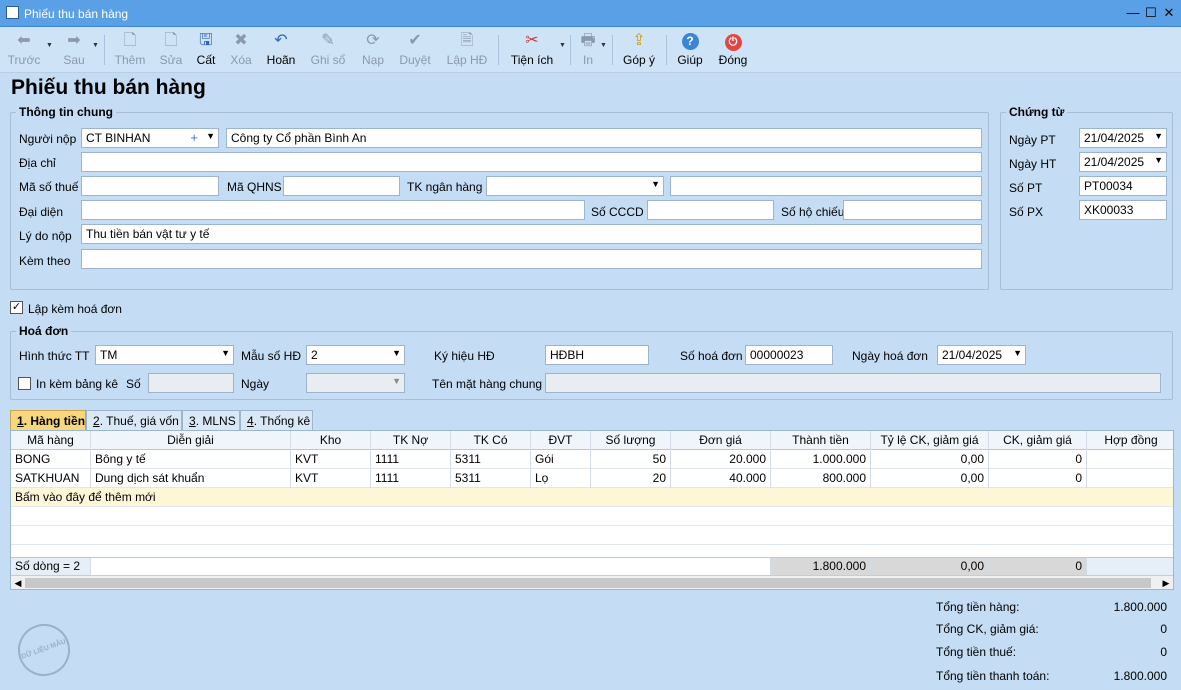 The image size is (1181, 690). What do you see at coordinates (16, 307) in the screenshot?
I see `create-invoice-checkbox: ✓` at bounding box center [16, 307].